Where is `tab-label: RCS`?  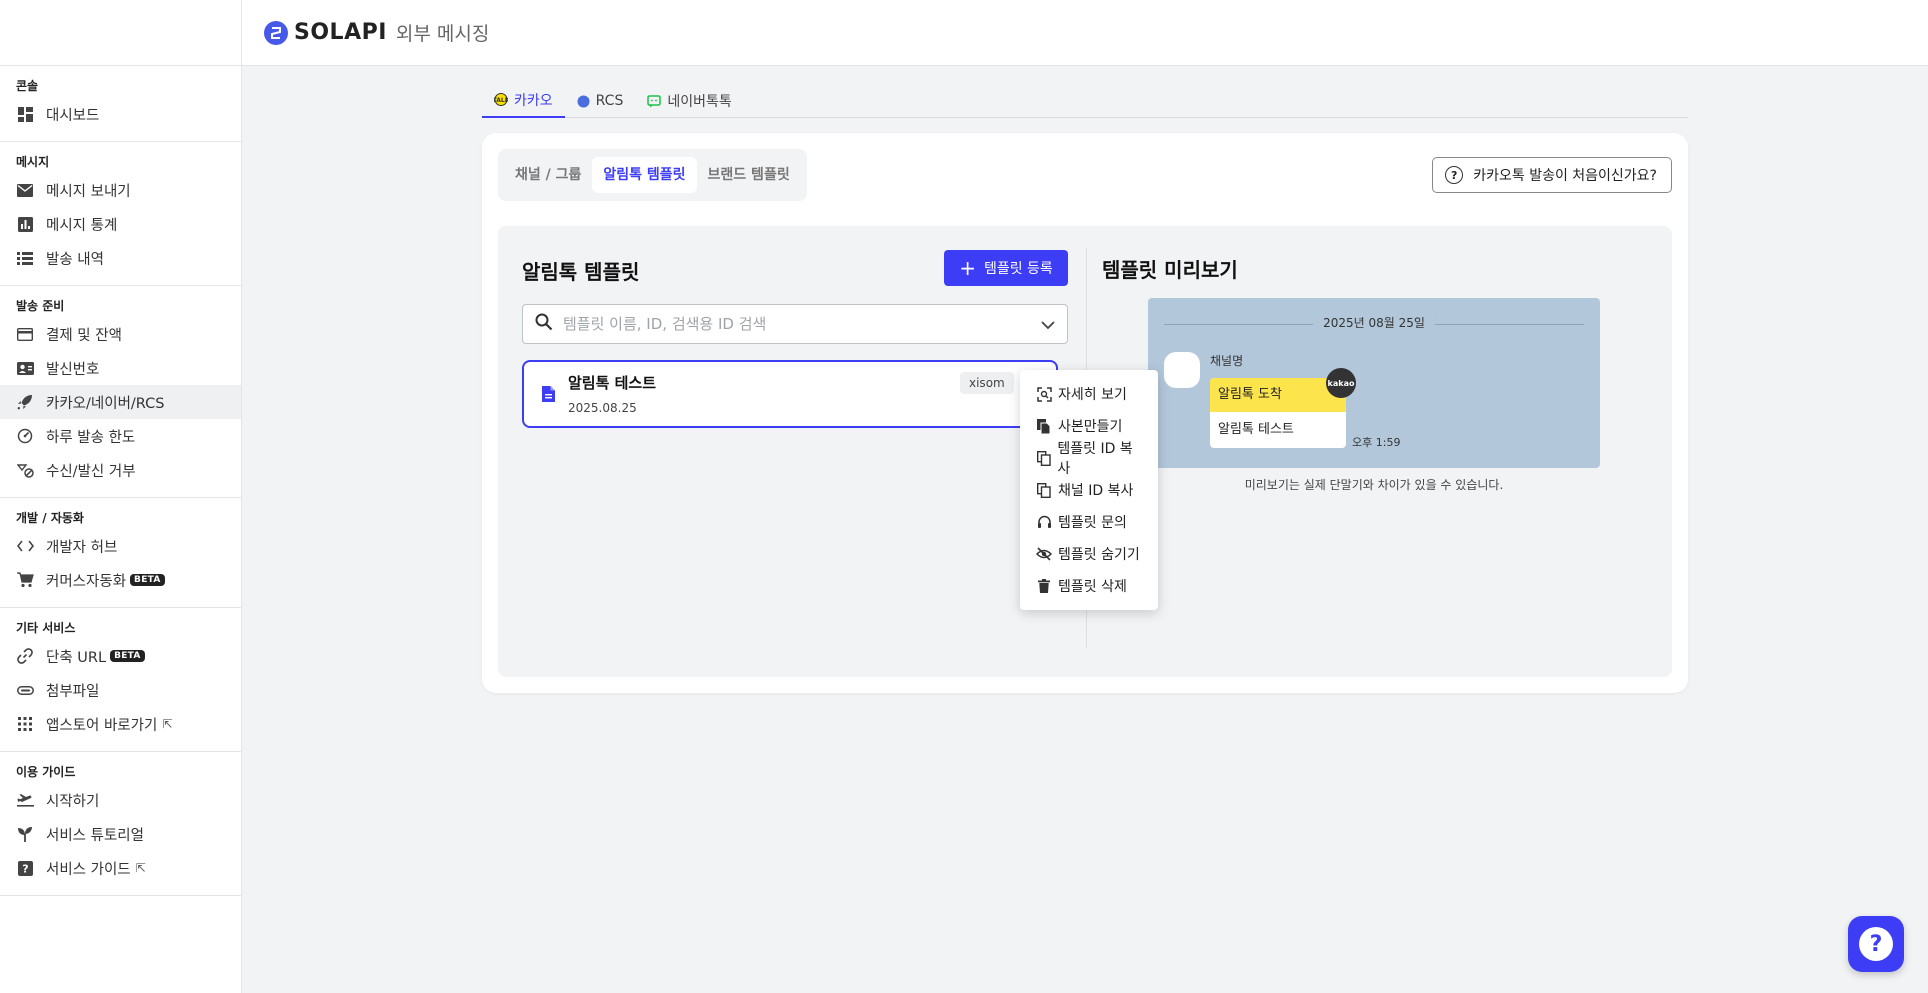 tab-label: RCS is located at coordinates (609, 101).